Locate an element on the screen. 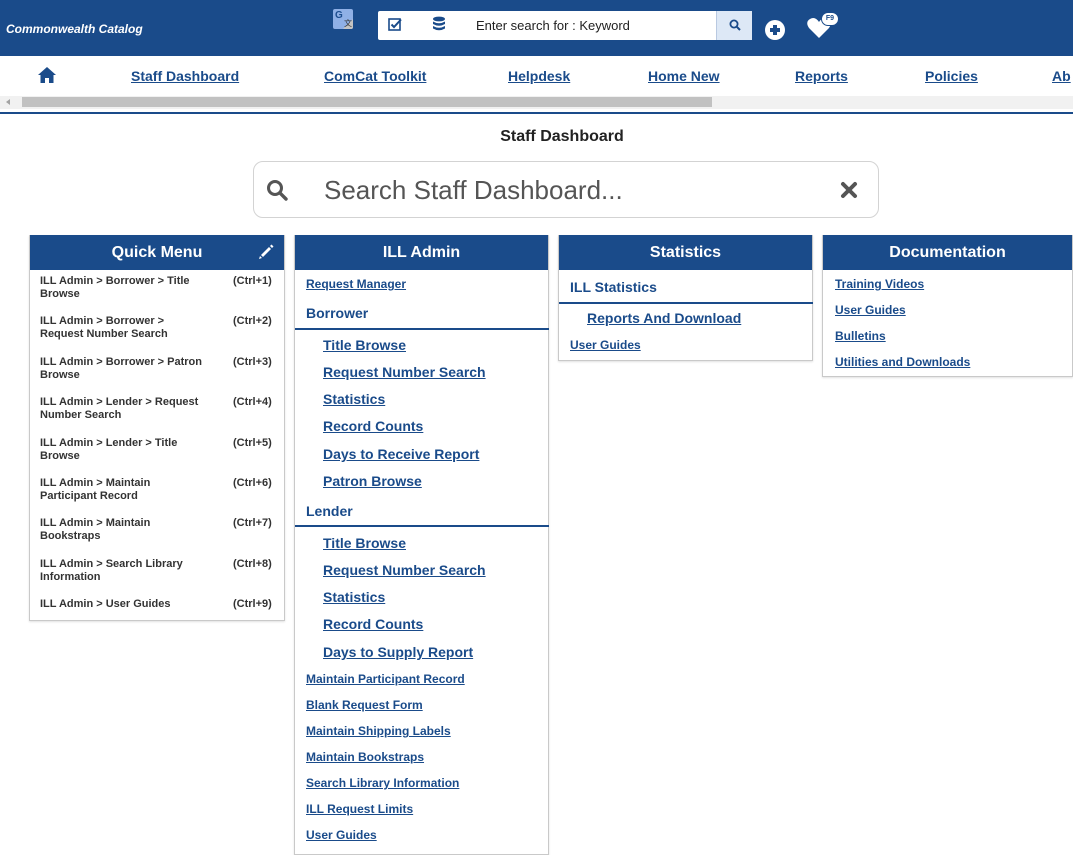  scrollbar-thumb is located at coordinates (367, 102).